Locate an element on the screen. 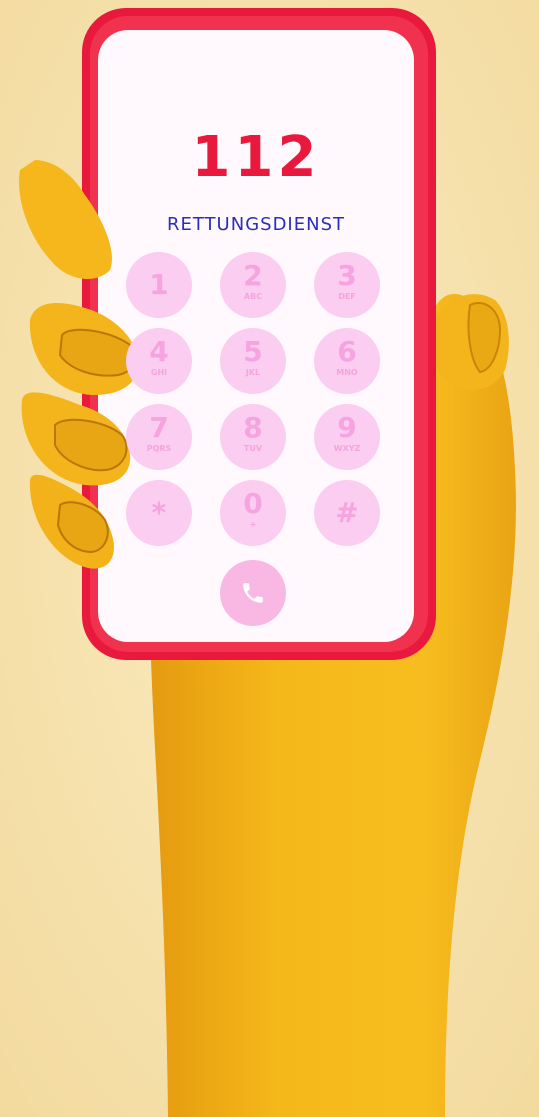  key-digit: 0 is located at coordinates (253, 503).